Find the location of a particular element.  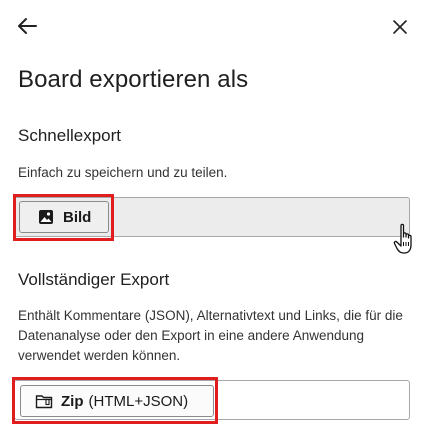

export-zip-label: Zip is located at coordinates (72, 401).